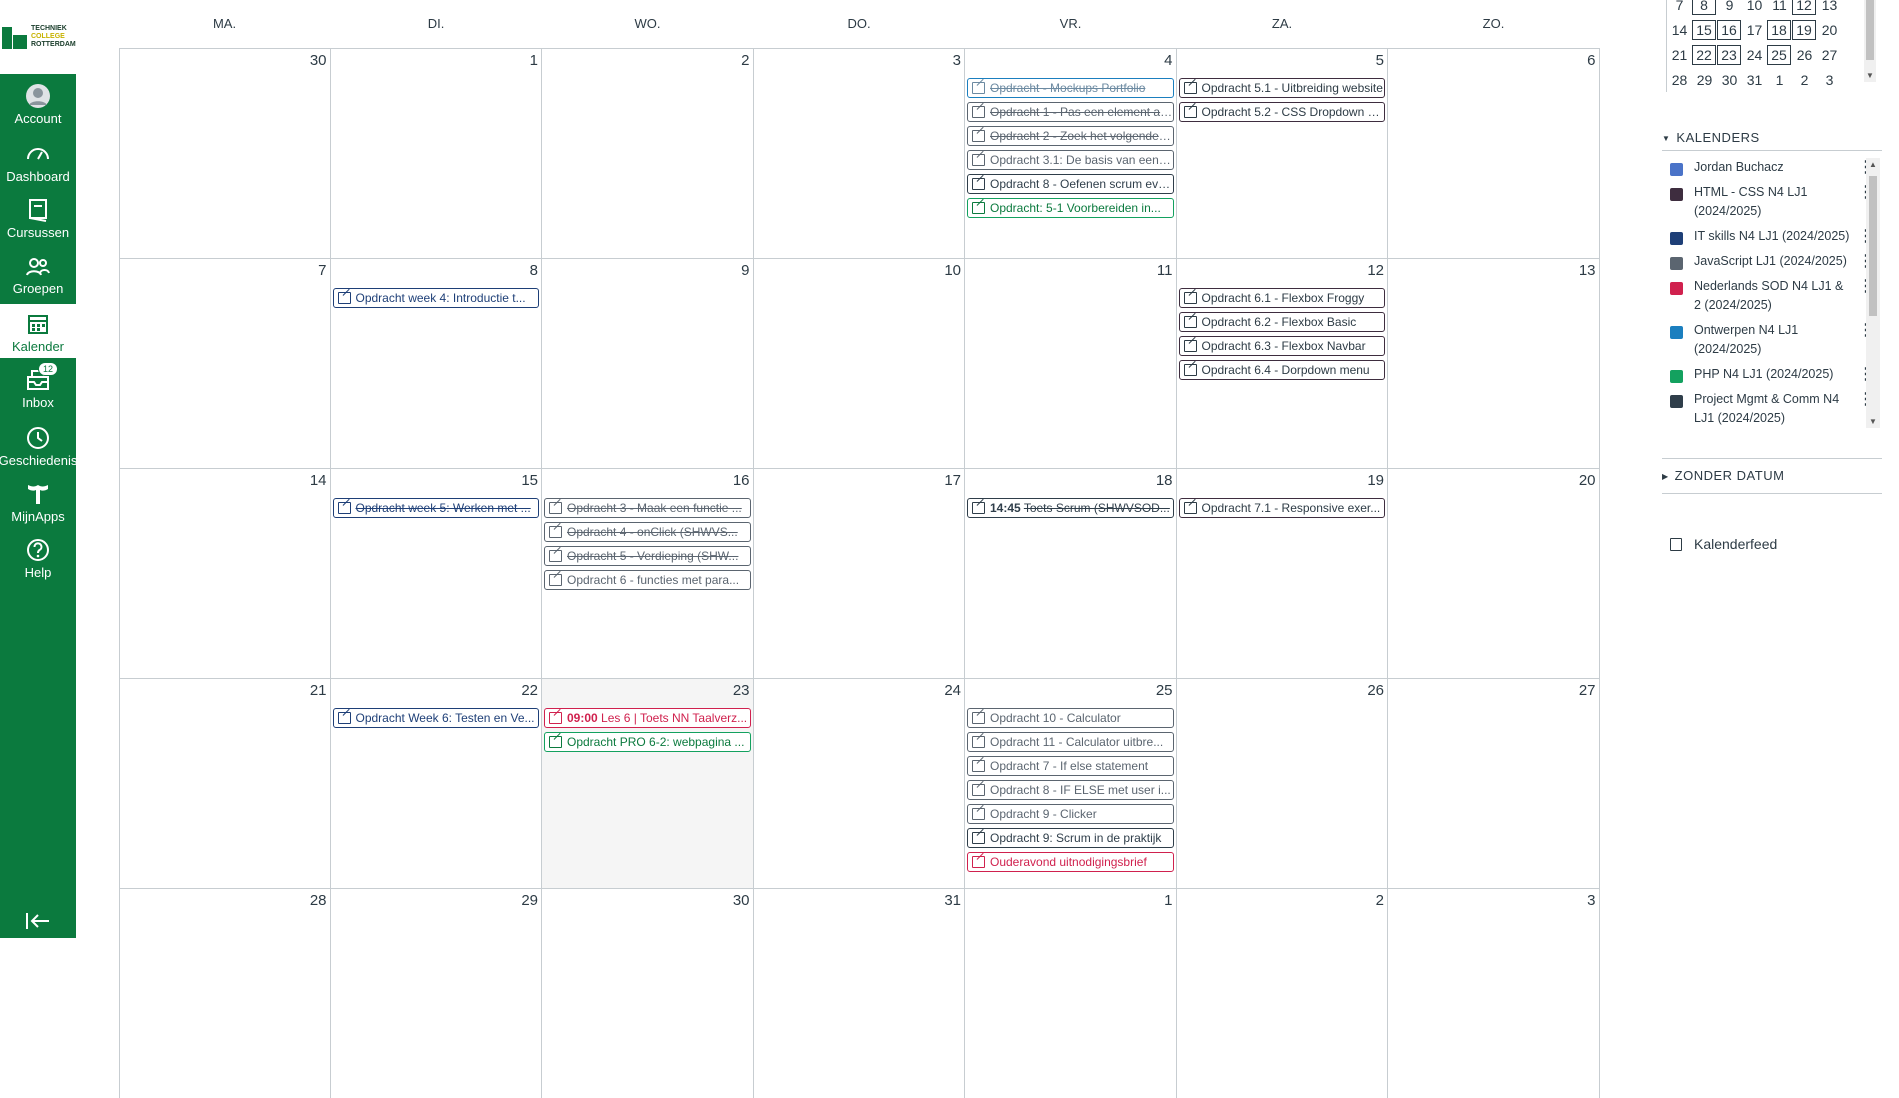  I want to click on nav-item-help: Help, so click(38, 557).